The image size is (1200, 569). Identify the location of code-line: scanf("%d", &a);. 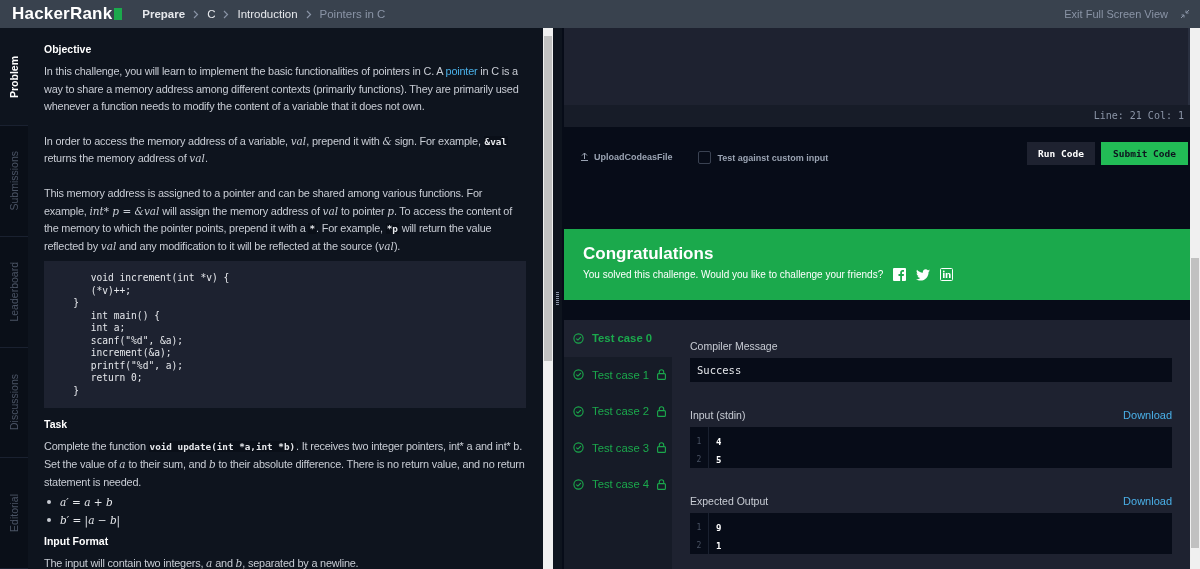
(137, 341).